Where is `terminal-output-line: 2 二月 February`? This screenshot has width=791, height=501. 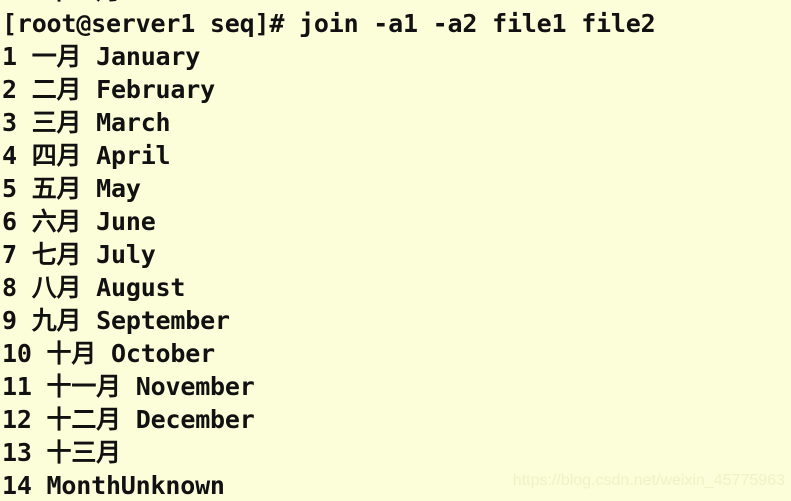
terminal-output-line: 2 二月 February is located at coordinates (108, 89).